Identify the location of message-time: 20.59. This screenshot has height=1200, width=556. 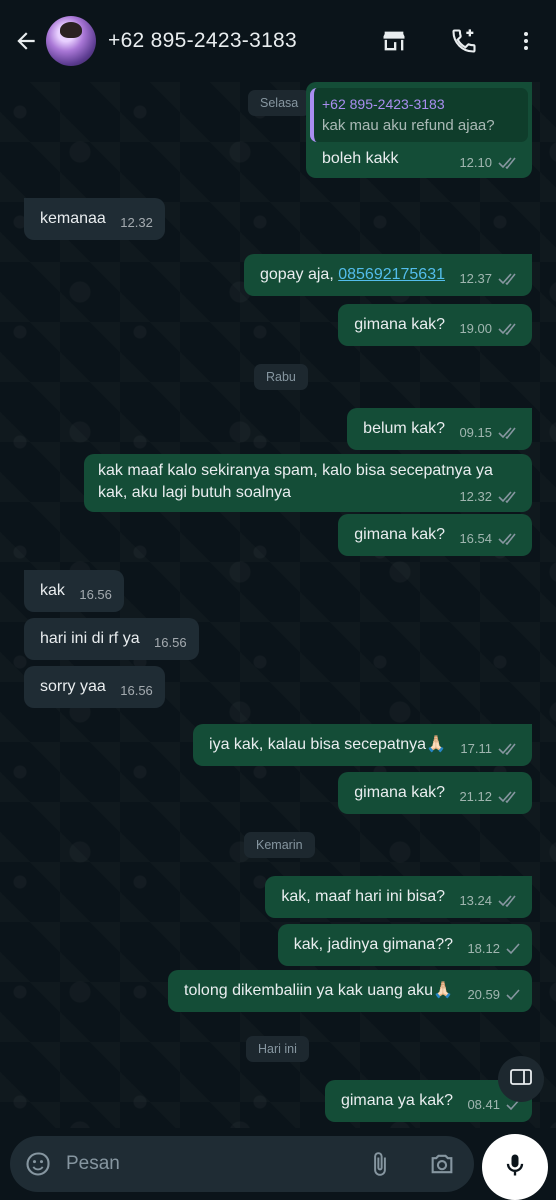
(483, 994).